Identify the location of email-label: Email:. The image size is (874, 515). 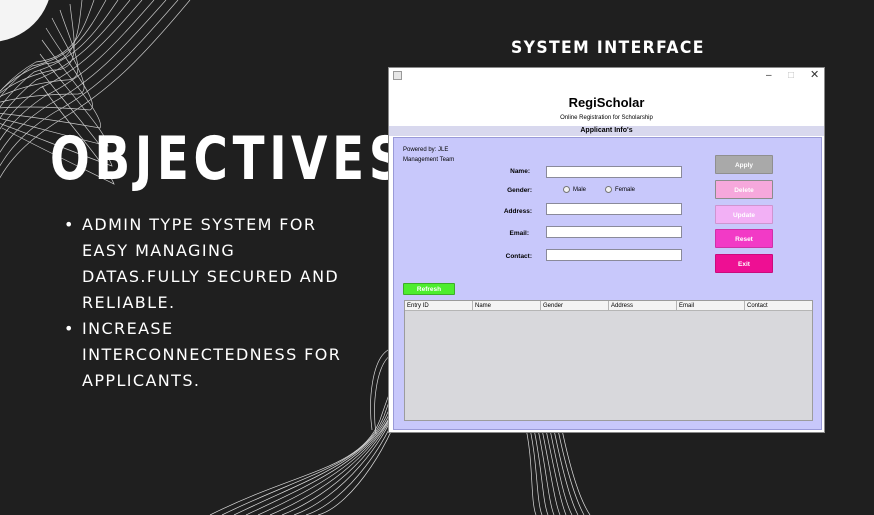
(519, 233).